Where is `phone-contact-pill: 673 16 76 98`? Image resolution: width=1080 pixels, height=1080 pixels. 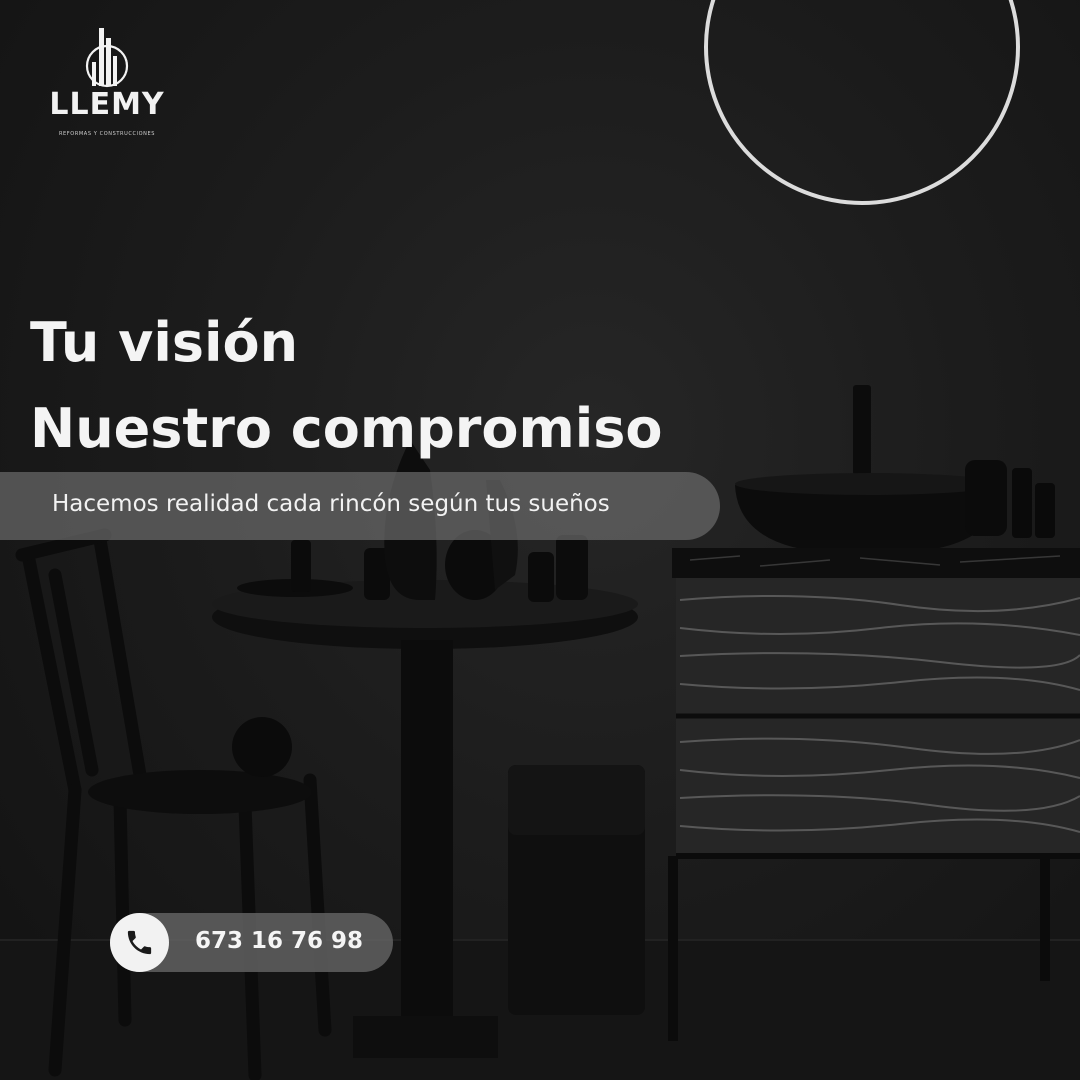
phone-contact-pill: 673 16 76 98 is located at coordinates (251, 942).